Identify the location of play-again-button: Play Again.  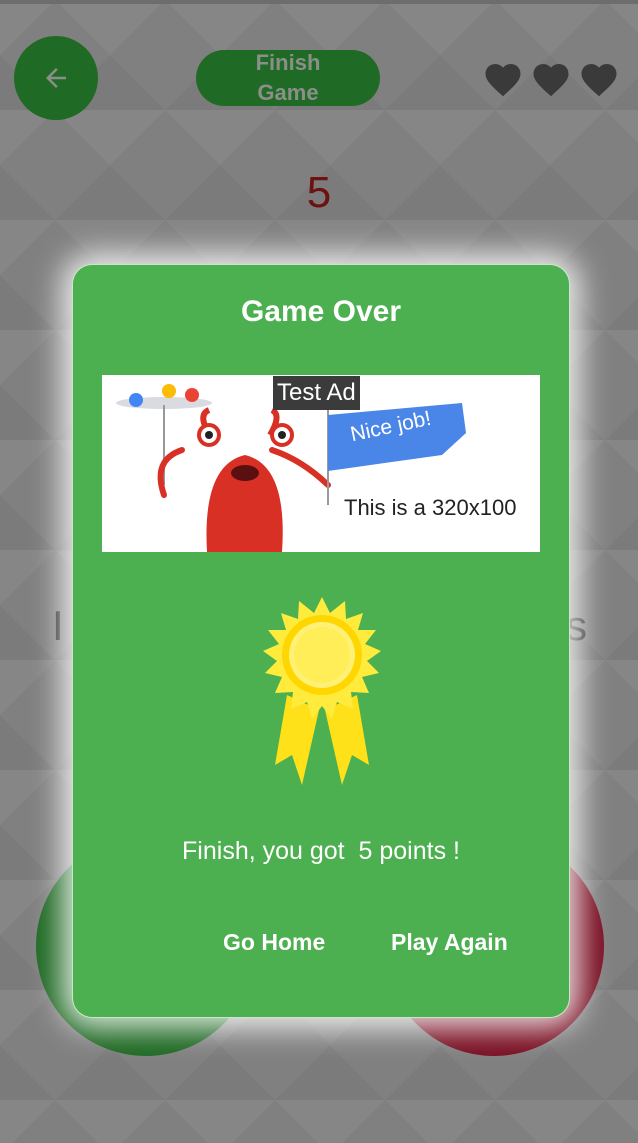
(449, 942).